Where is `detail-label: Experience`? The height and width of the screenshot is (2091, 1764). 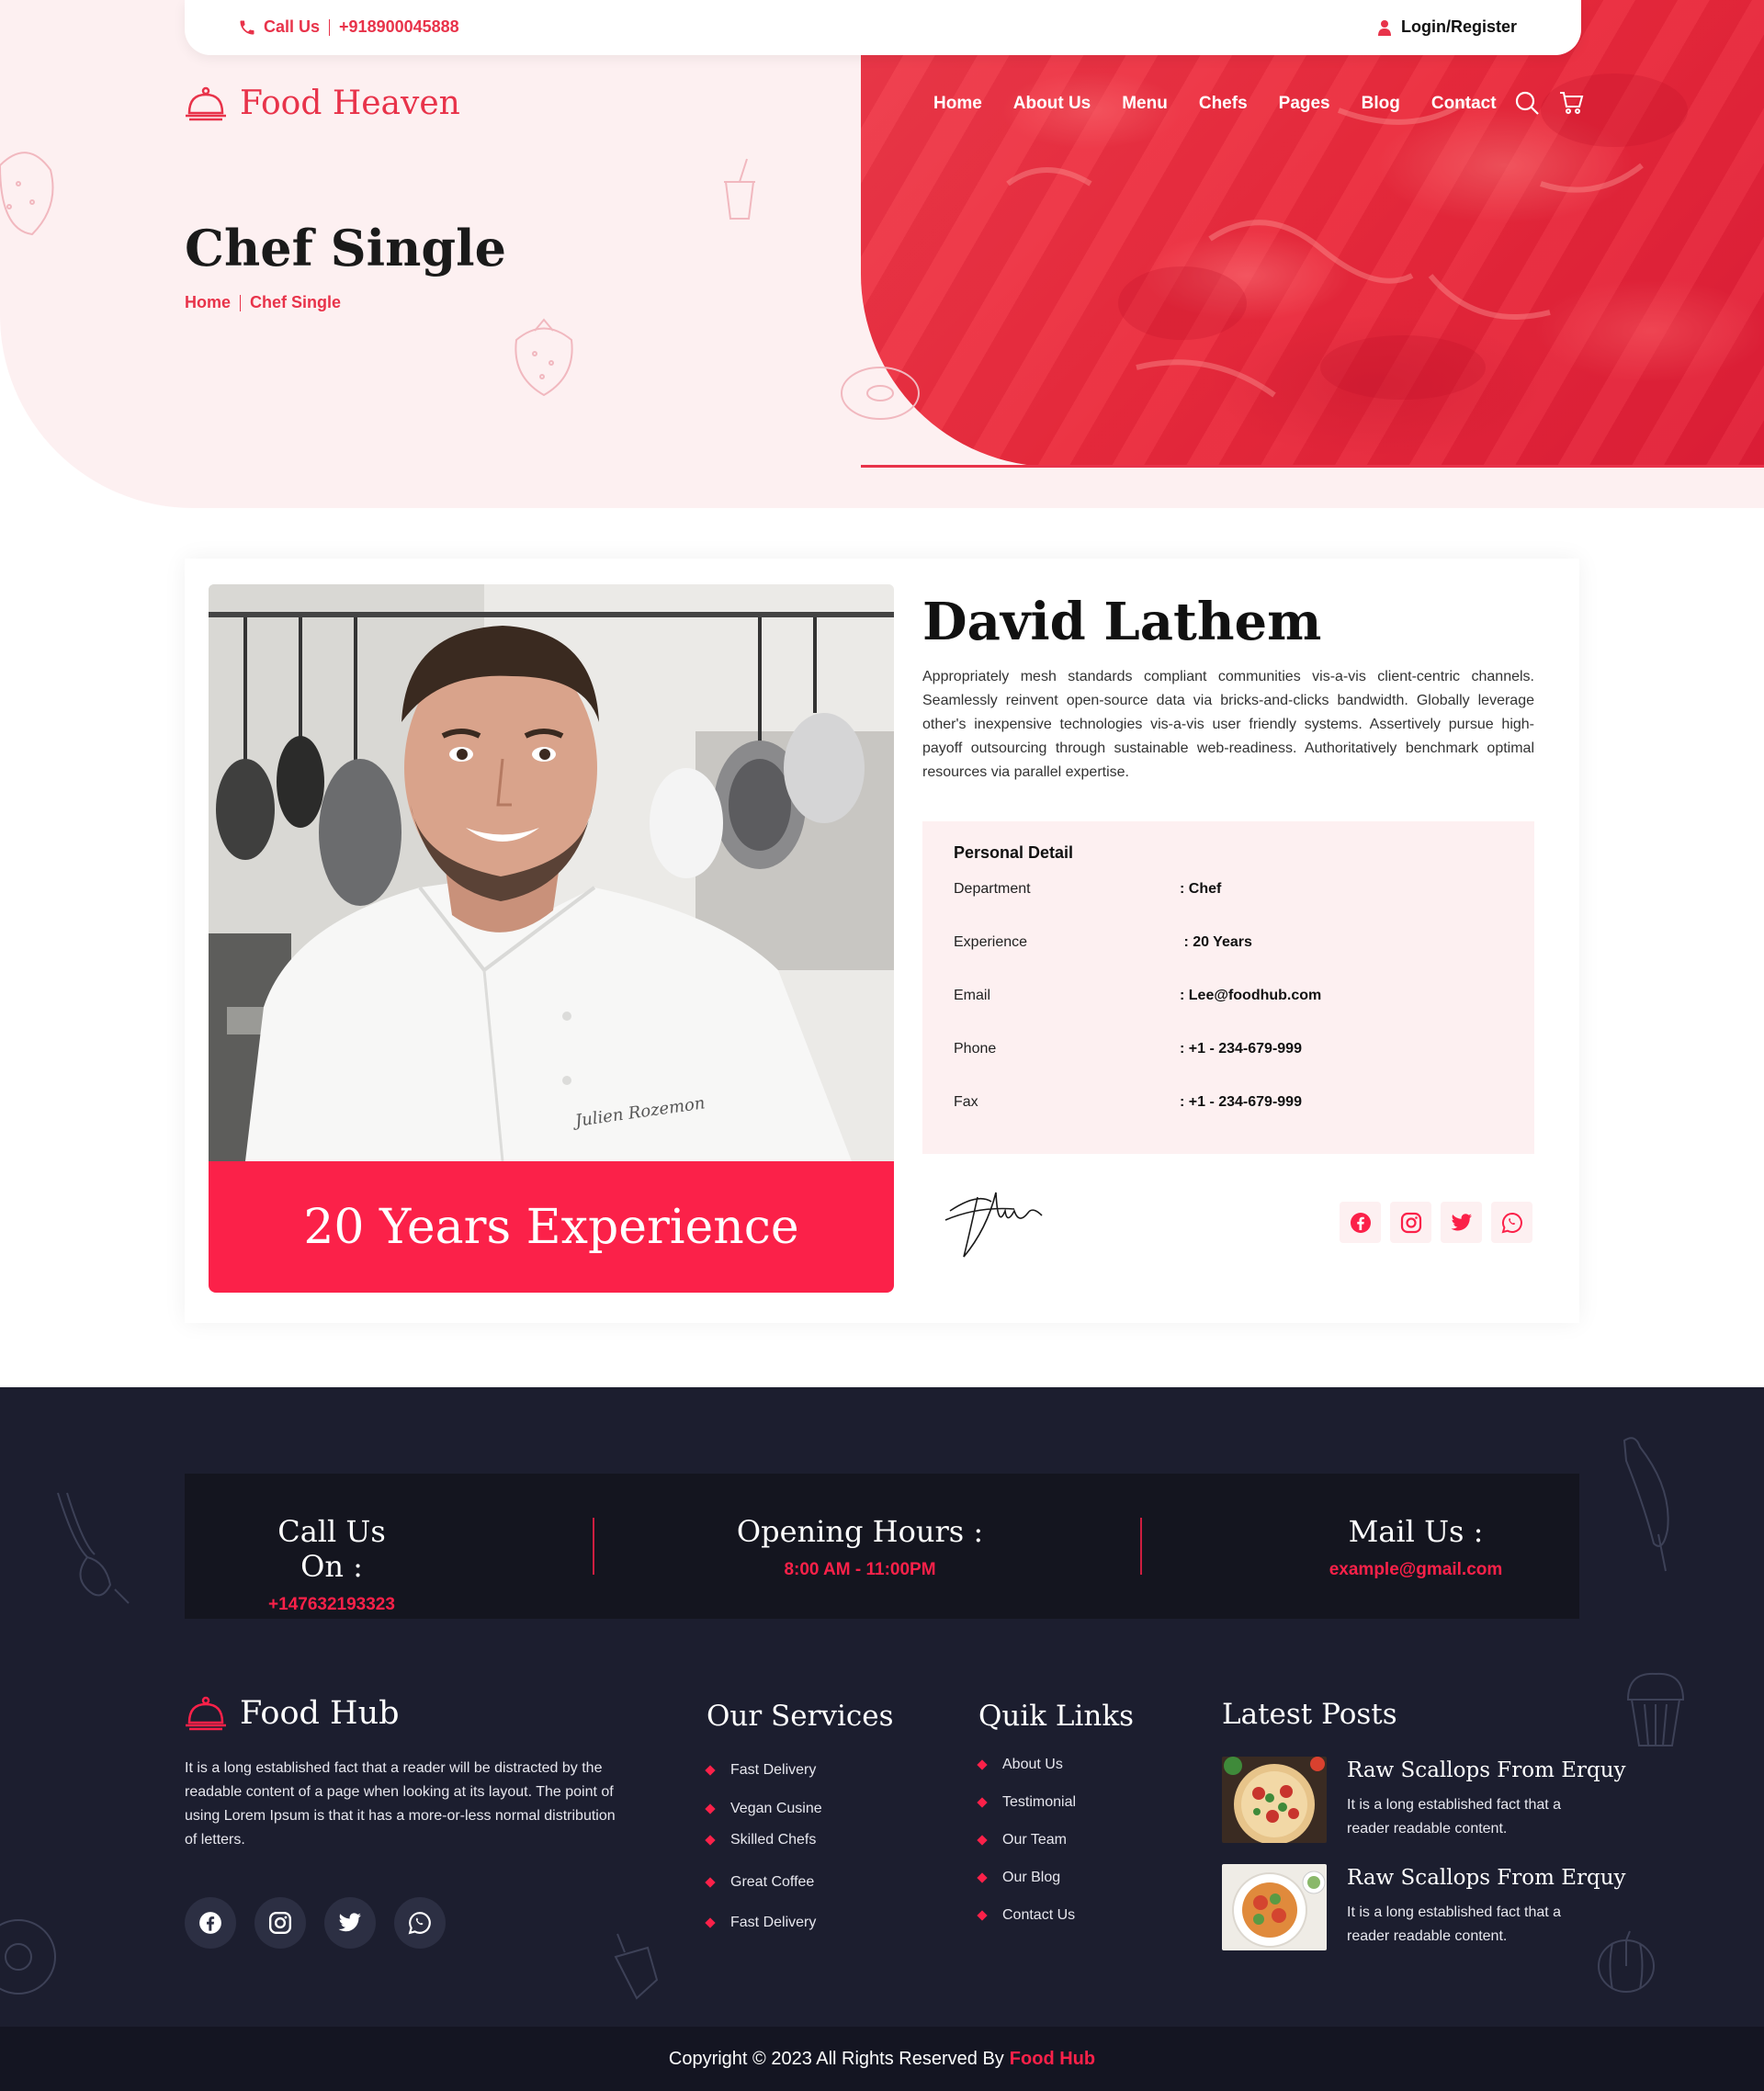
detail-label: Experience is located at coordinates (991, 942).